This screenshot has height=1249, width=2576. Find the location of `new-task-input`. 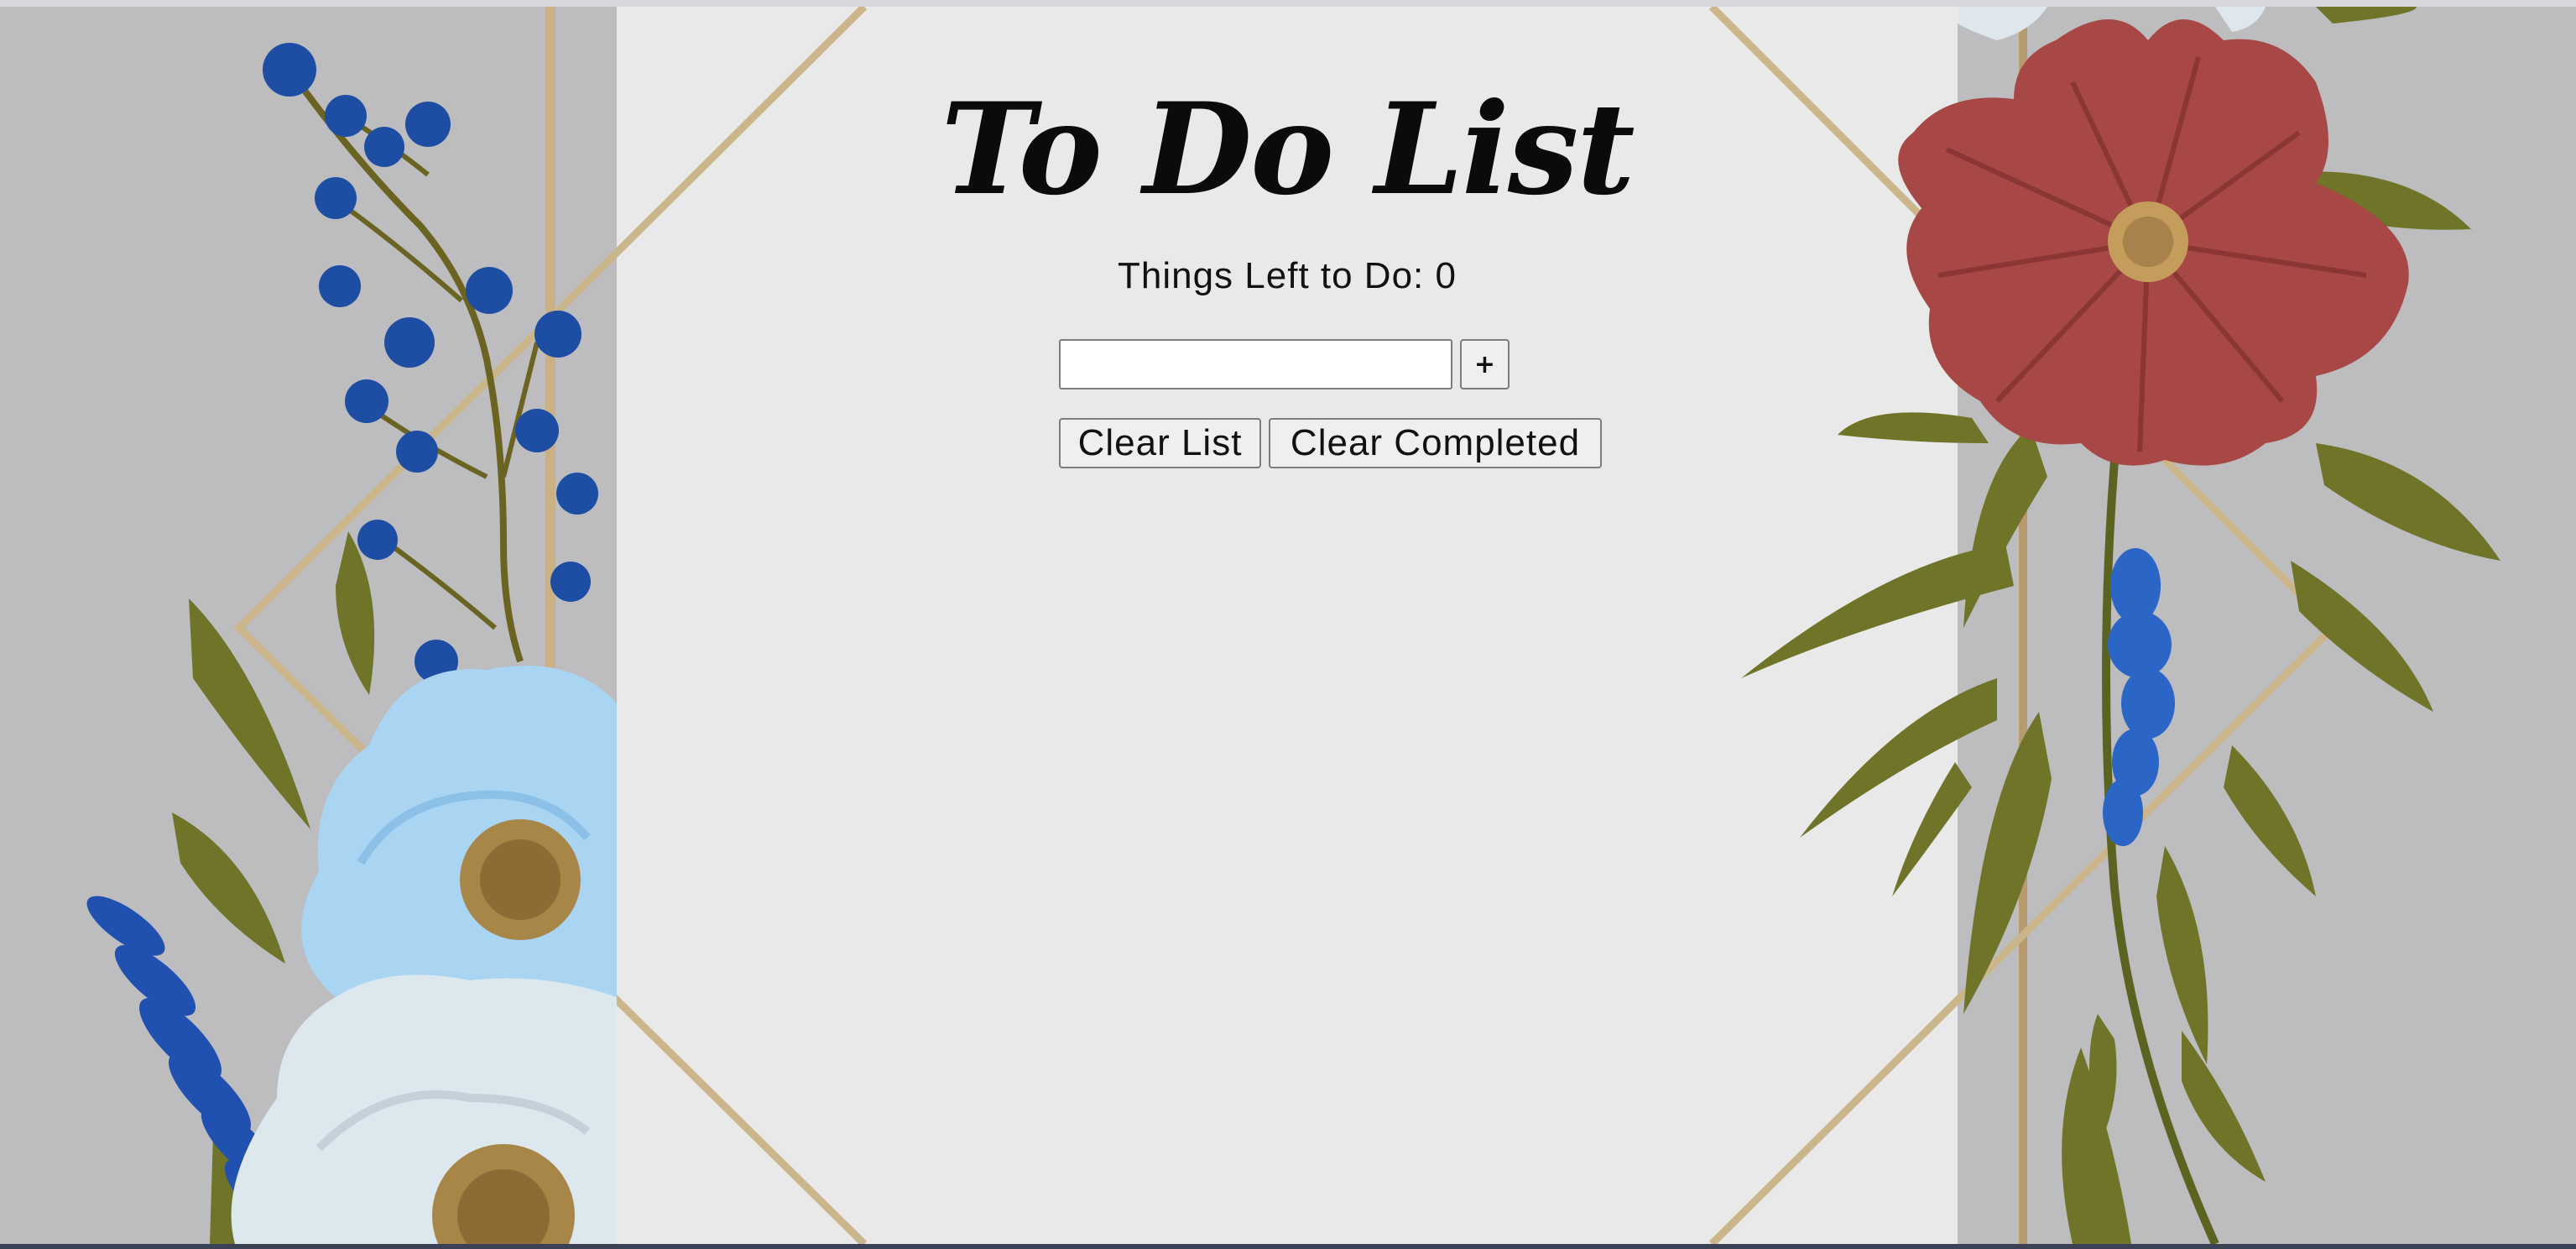

new-task-input is located at coordinates (1255, 364).